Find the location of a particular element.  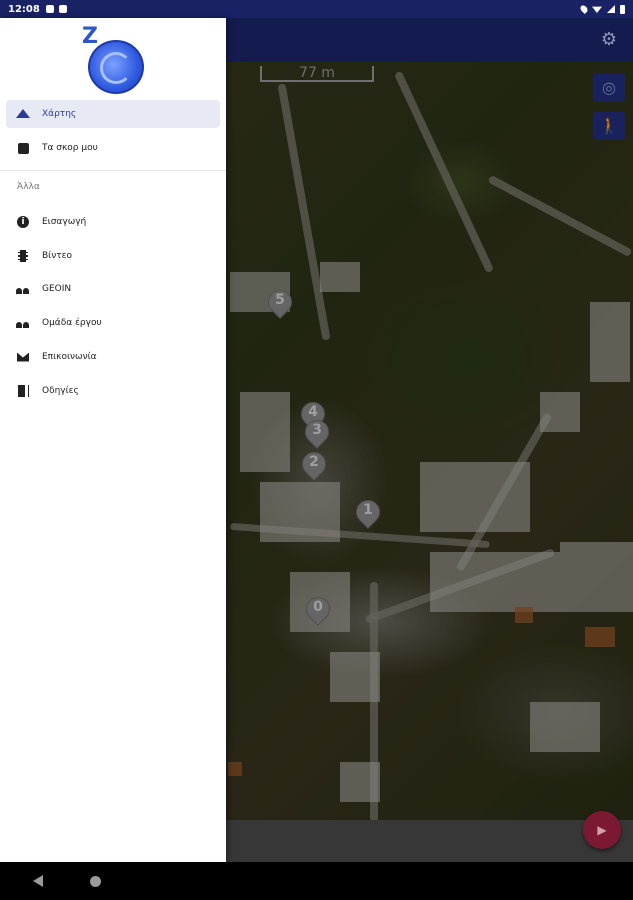

map-marker: 1 is located at coordinates (368, 512).